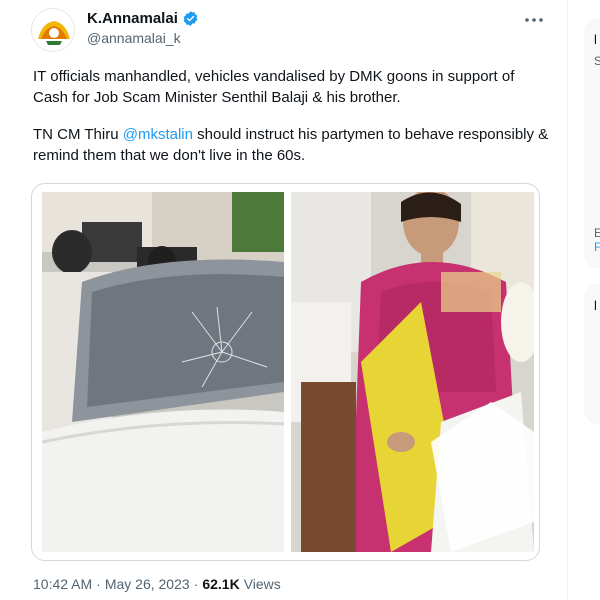  I want to click on party-logo-icon, so click(53, 30).